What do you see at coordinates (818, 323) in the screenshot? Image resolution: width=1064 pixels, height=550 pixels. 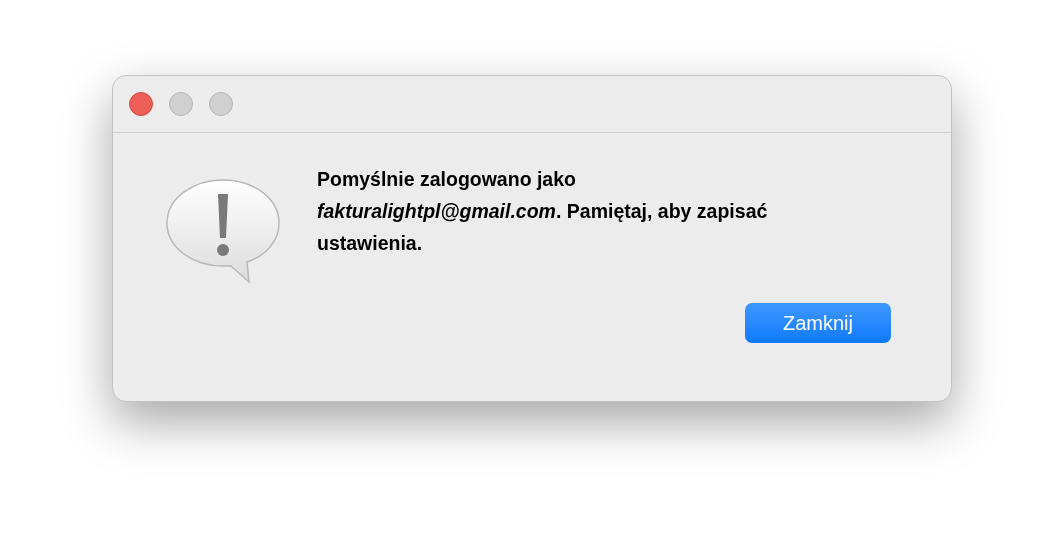 I see `close-dialog-button: Zamknij` at bounding box center [818, 323].